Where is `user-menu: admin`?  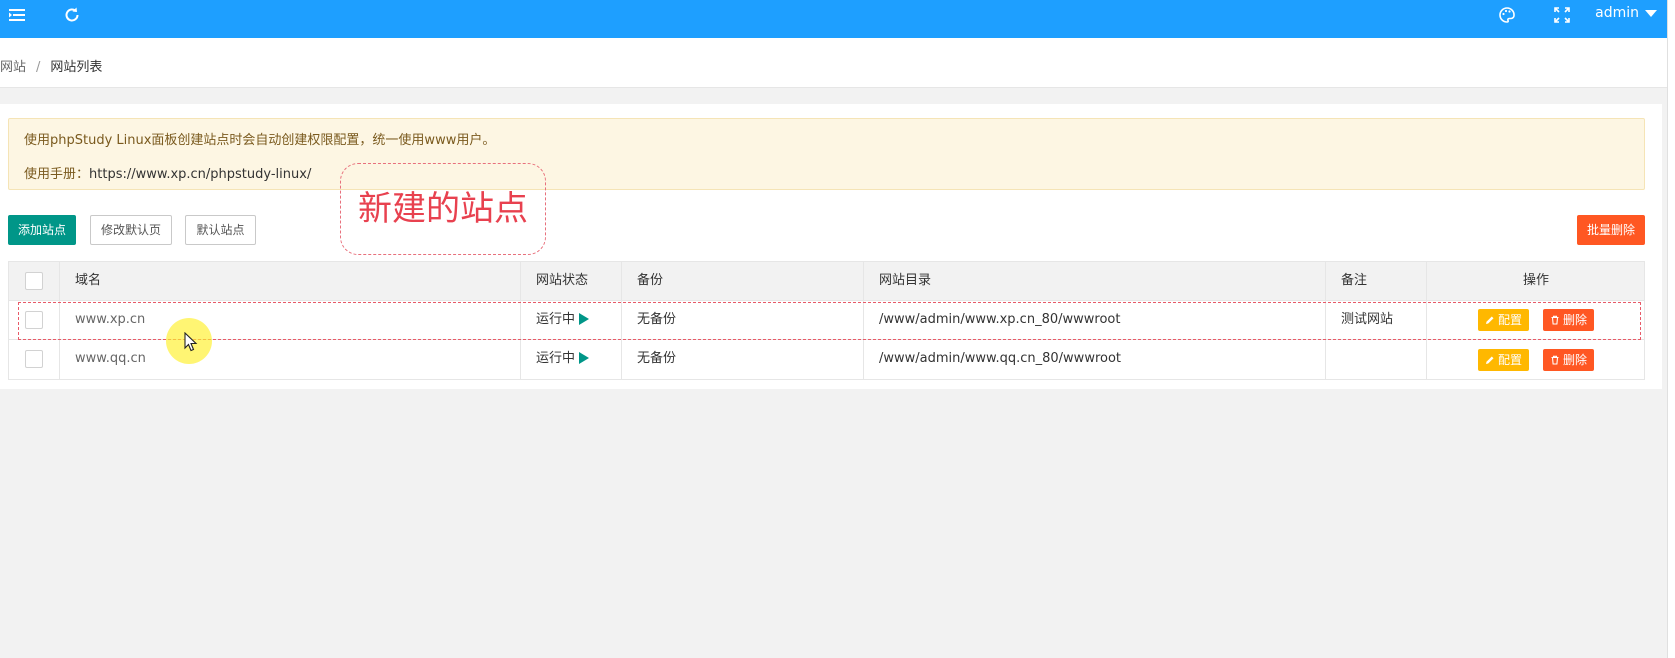 user-menu: admin is located at coordinates (1626, 13).